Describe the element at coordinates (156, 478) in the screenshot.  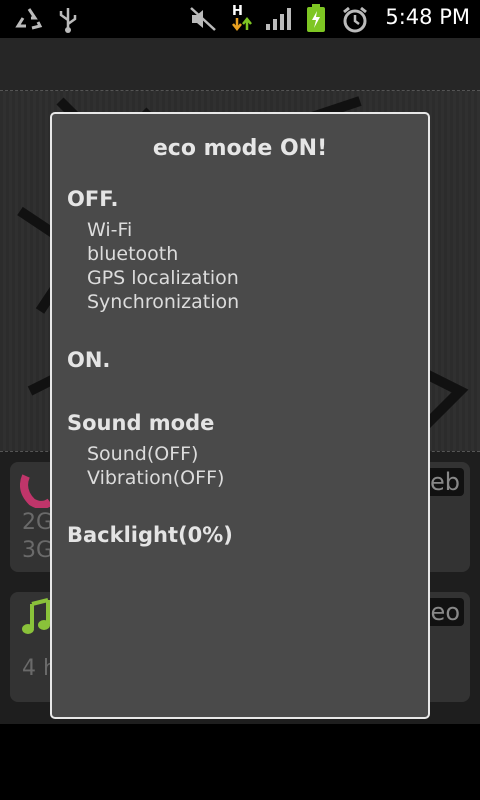
I see `sound-item-vibration: Vibration(OFF)` at that location.